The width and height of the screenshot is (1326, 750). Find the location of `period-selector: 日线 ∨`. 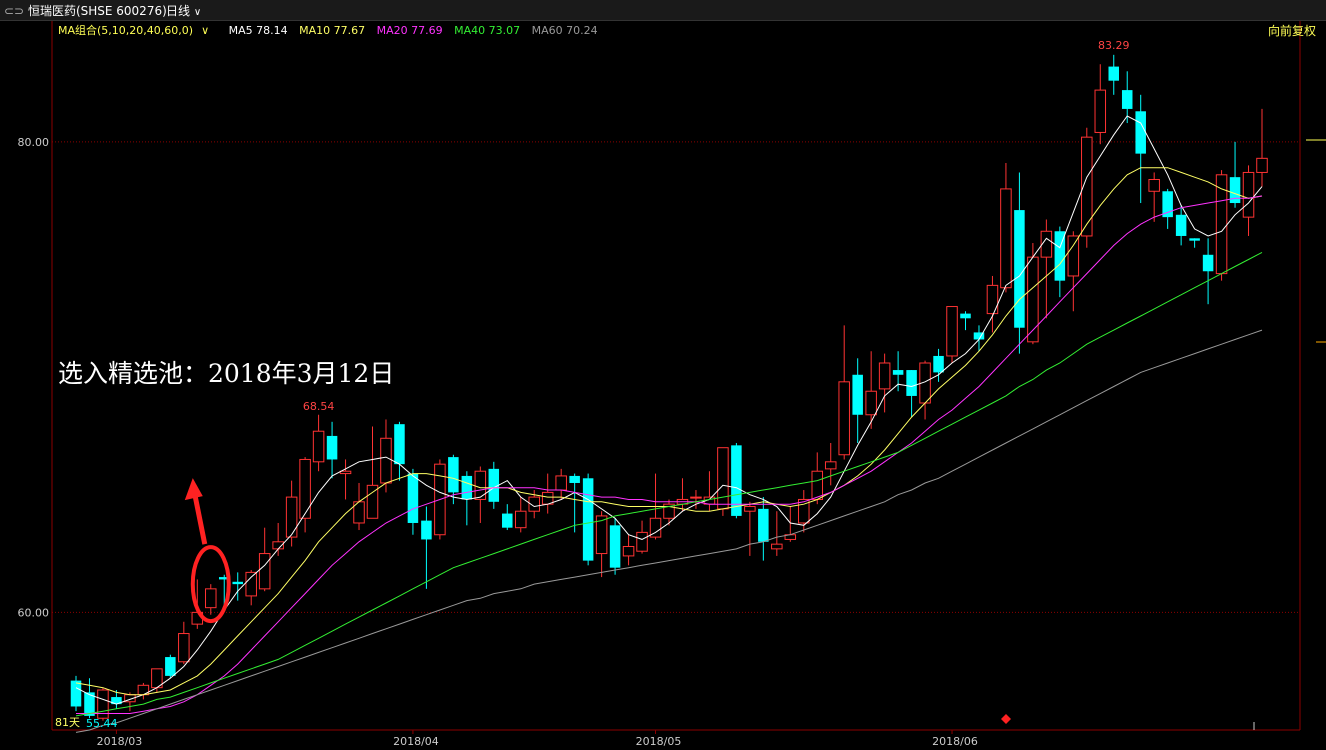

period-selector: 日线 ∨ is located at coordinates (183, 10).